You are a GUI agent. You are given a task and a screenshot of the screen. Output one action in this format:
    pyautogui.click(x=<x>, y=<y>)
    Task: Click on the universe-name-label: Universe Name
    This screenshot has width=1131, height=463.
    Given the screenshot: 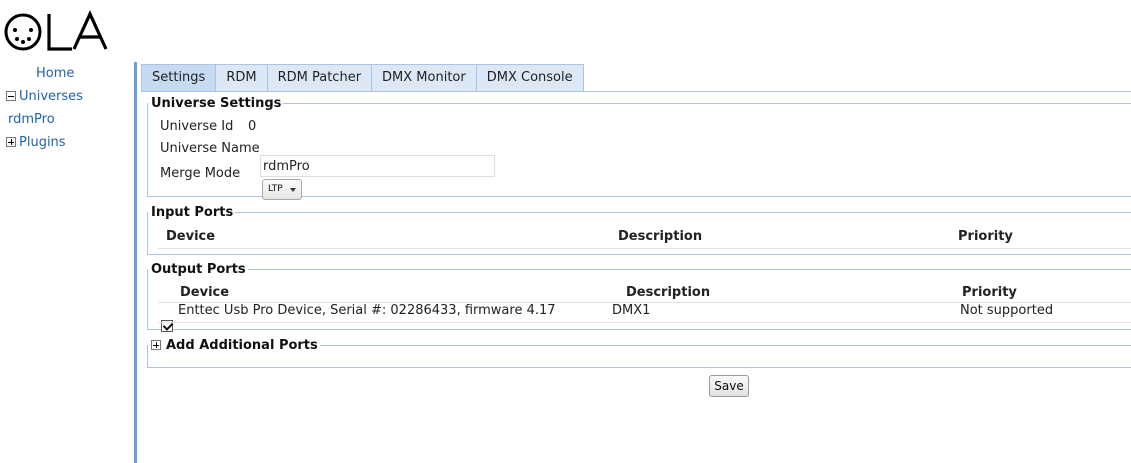 What is the action you would take?
    pyautogui.click(x=210, y=148)
    